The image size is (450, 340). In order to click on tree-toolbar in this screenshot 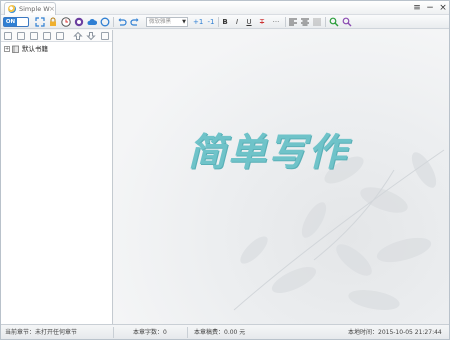, I will do `click(56, 36)`.